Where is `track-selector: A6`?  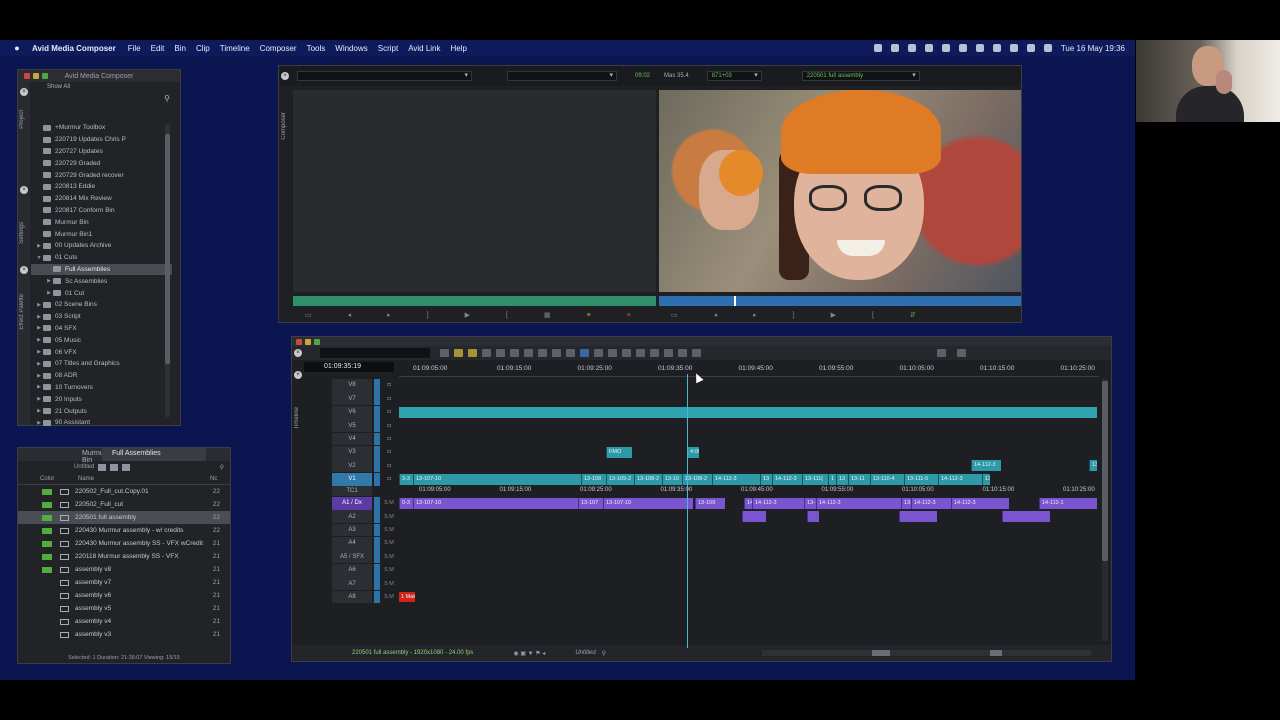 track-selector: A6 is located at coordinates (352, 570).